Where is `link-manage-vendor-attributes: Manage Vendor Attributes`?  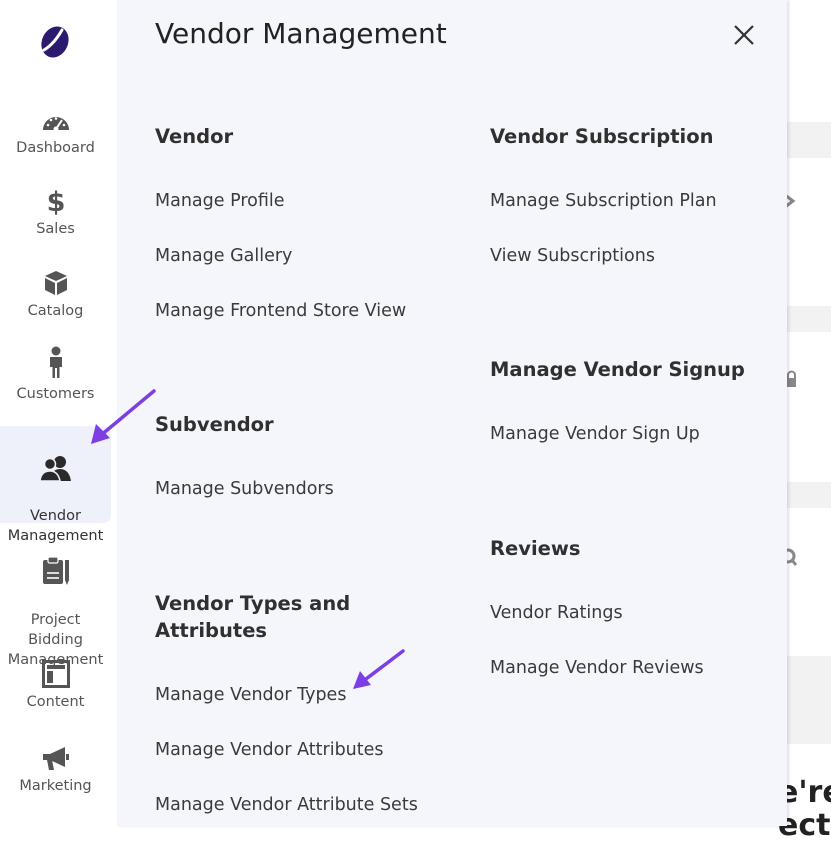
link-manage-vendor-attributes: Manage Vendor Attributes is located at coordinates (269, 750).